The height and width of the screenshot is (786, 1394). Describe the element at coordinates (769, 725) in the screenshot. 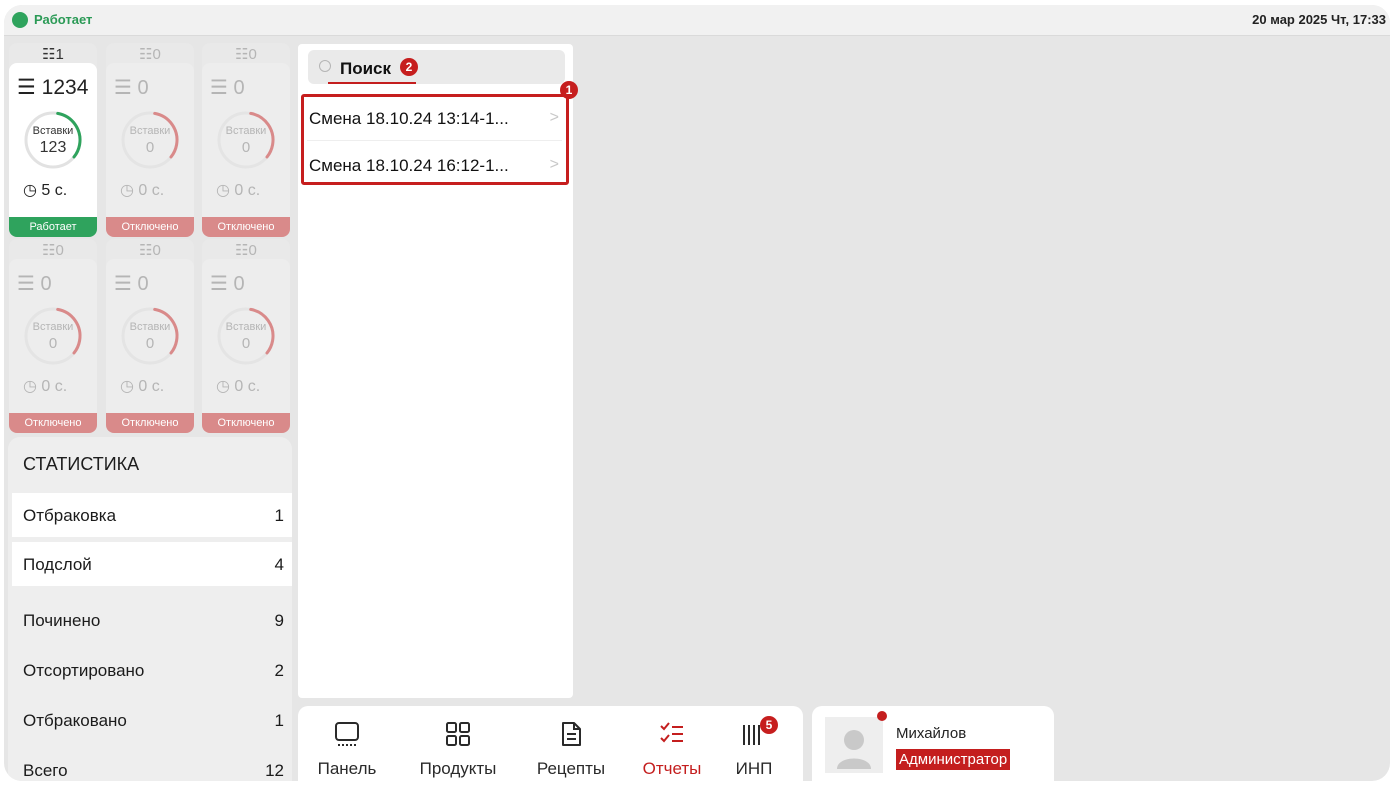

I see `nav-badge: 5` at that location.